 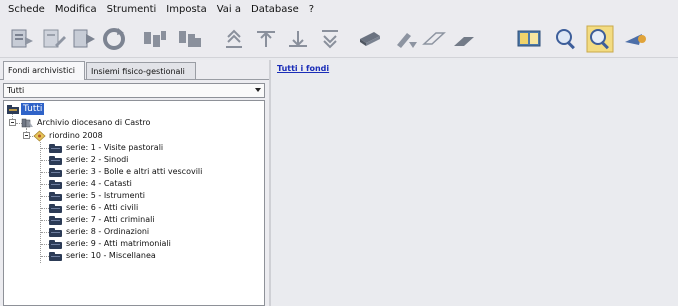 I want to click on tree-node-series: serie: 6 - Atti civili, so click(x=93, y=208).